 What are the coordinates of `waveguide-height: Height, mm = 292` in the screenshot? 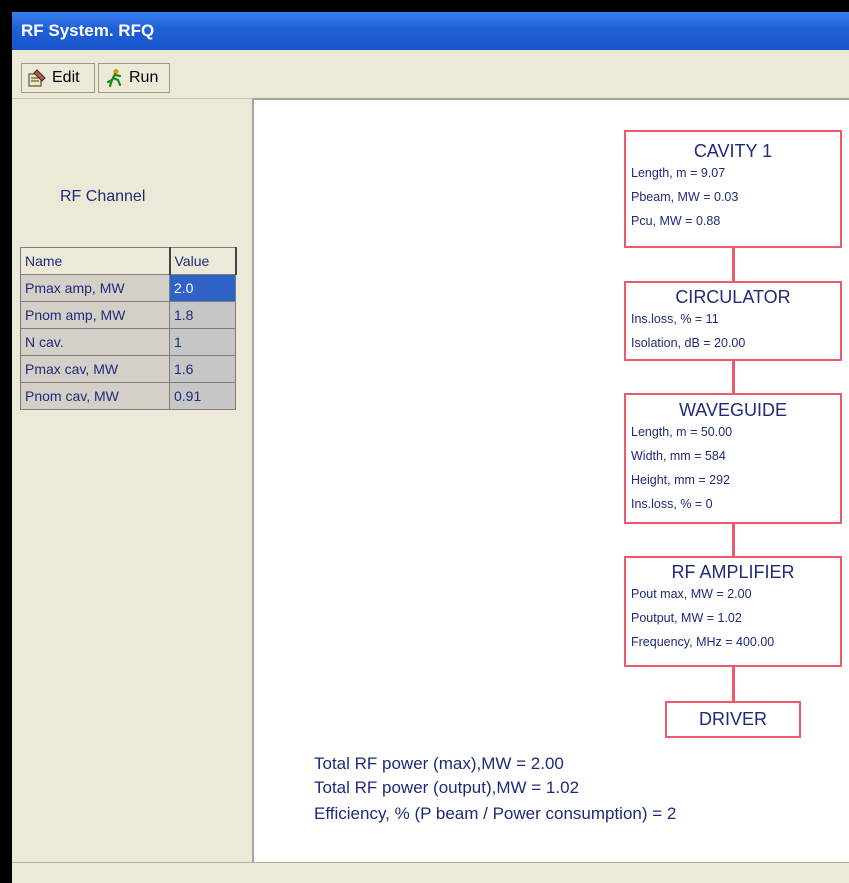 It's located at (681, 480).